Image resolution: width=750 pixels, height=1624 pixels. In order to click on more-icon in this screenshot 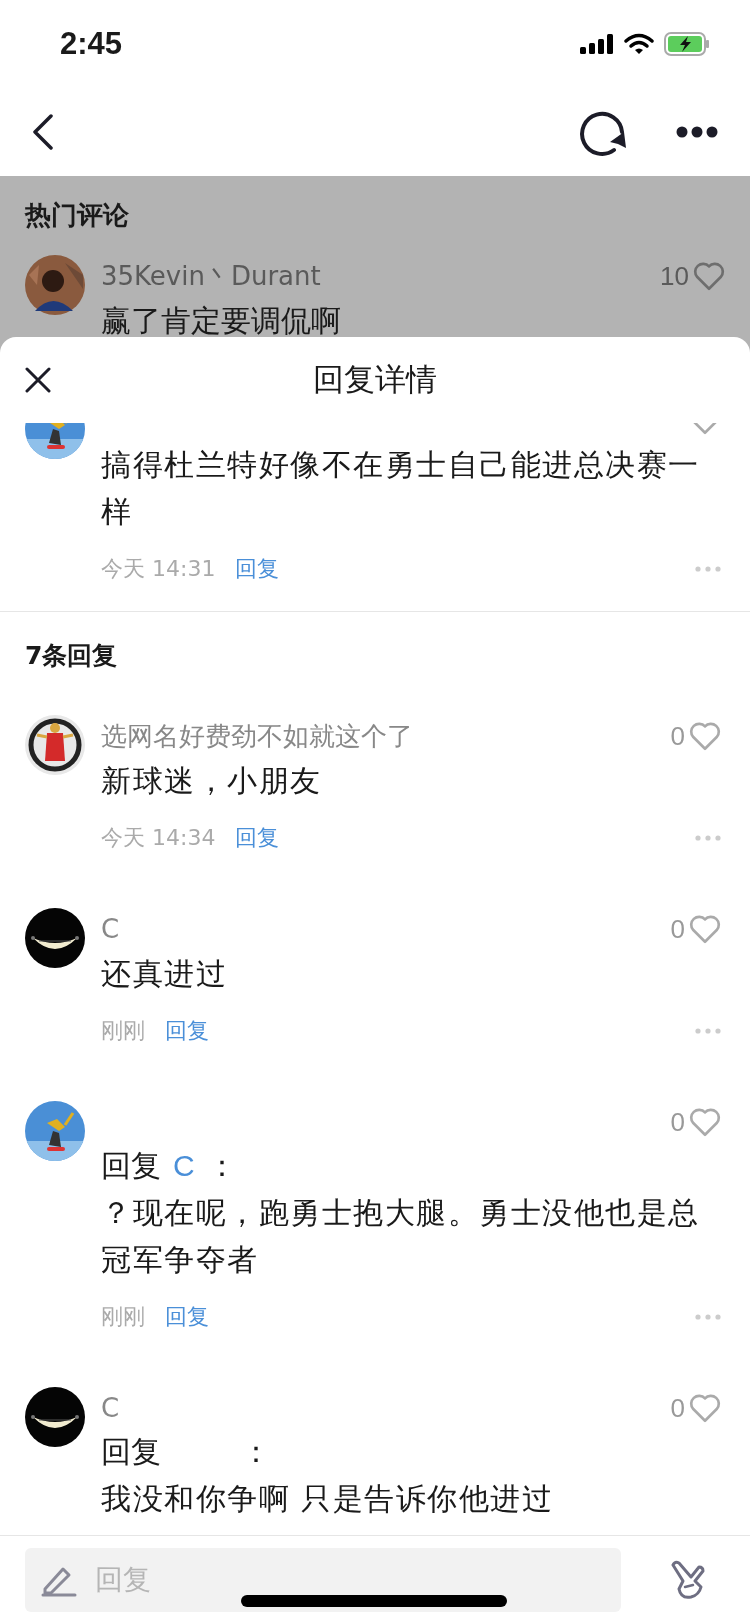, I will do `click(697, 132)`.